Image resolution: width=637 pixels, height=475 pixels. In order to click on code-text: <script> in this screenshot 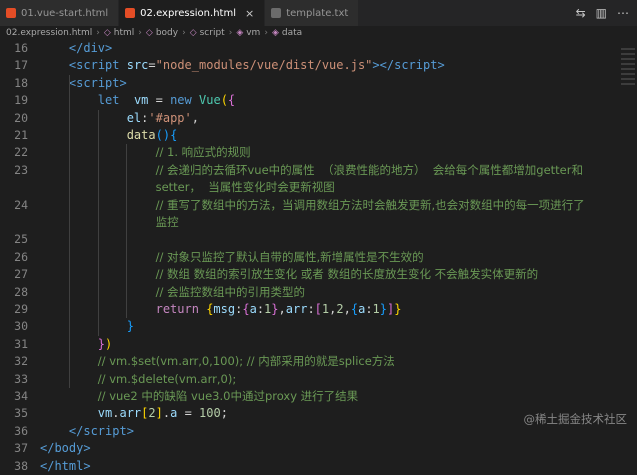, I will do `click(83, 83)`.